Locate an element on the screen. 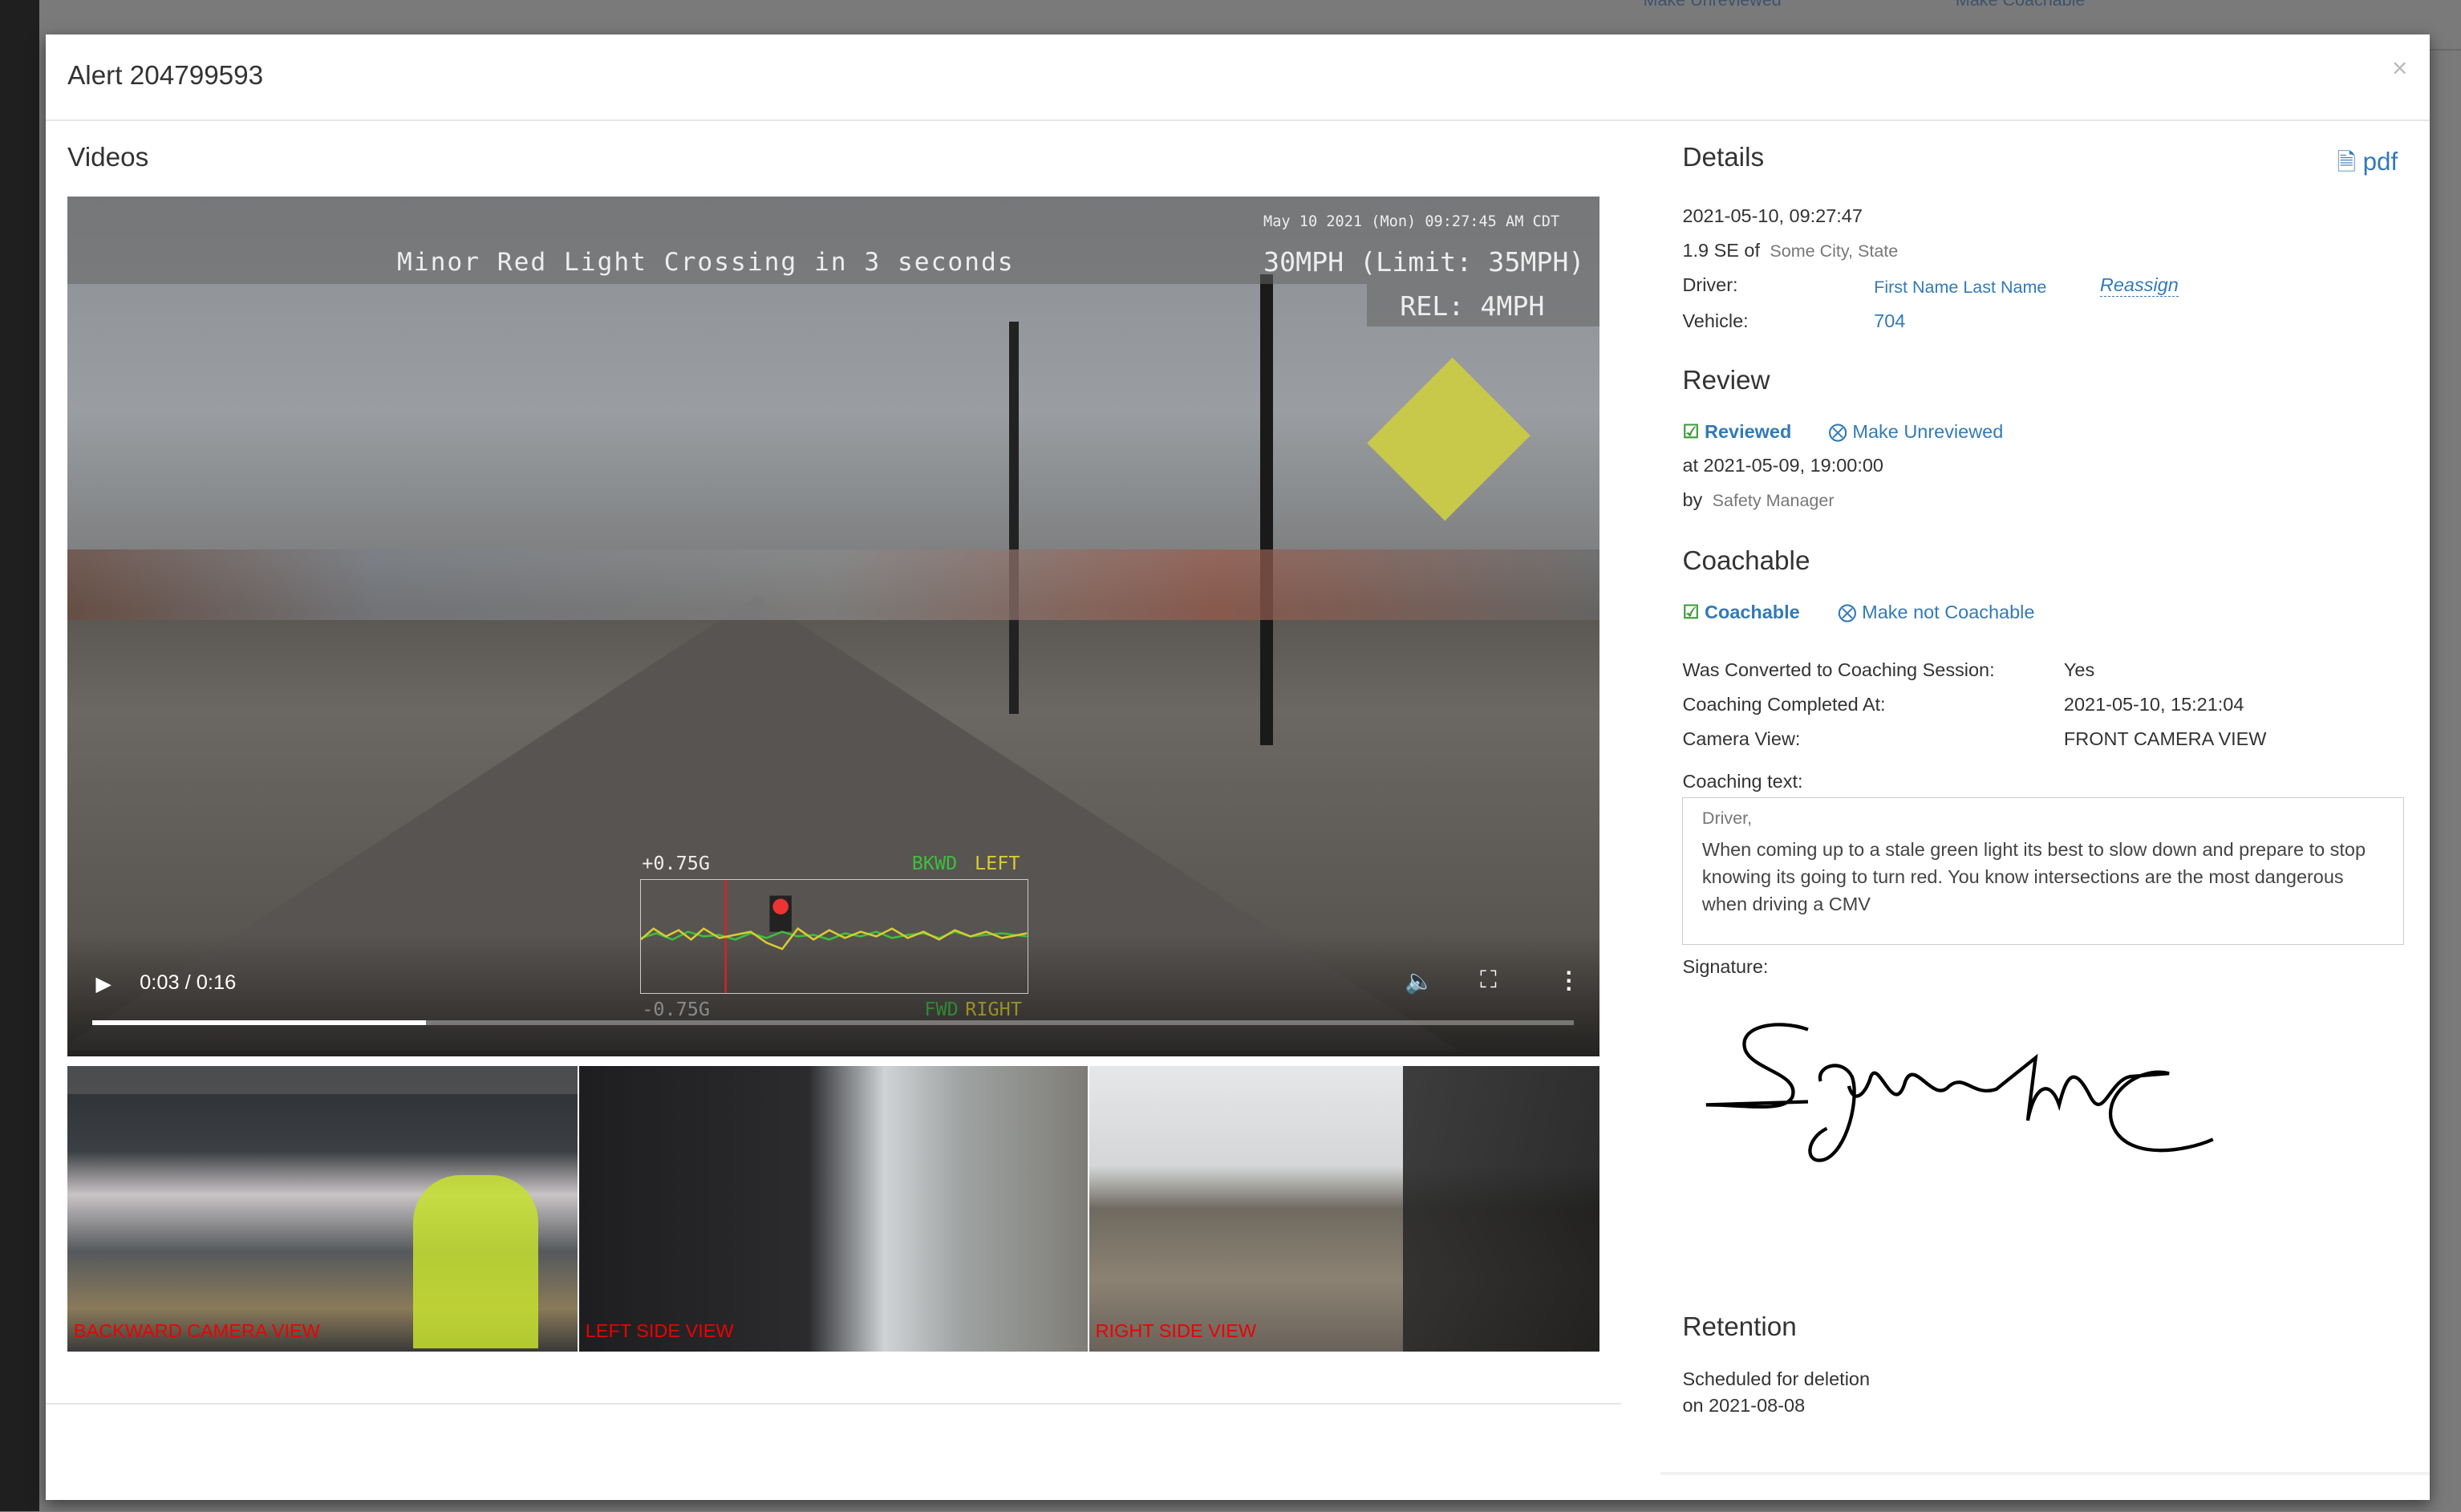 The width and height of the screenshot is (2461, 1512). camera-view-value: FRONT CAMERA VIEW is located at coordinates (2165, 738).